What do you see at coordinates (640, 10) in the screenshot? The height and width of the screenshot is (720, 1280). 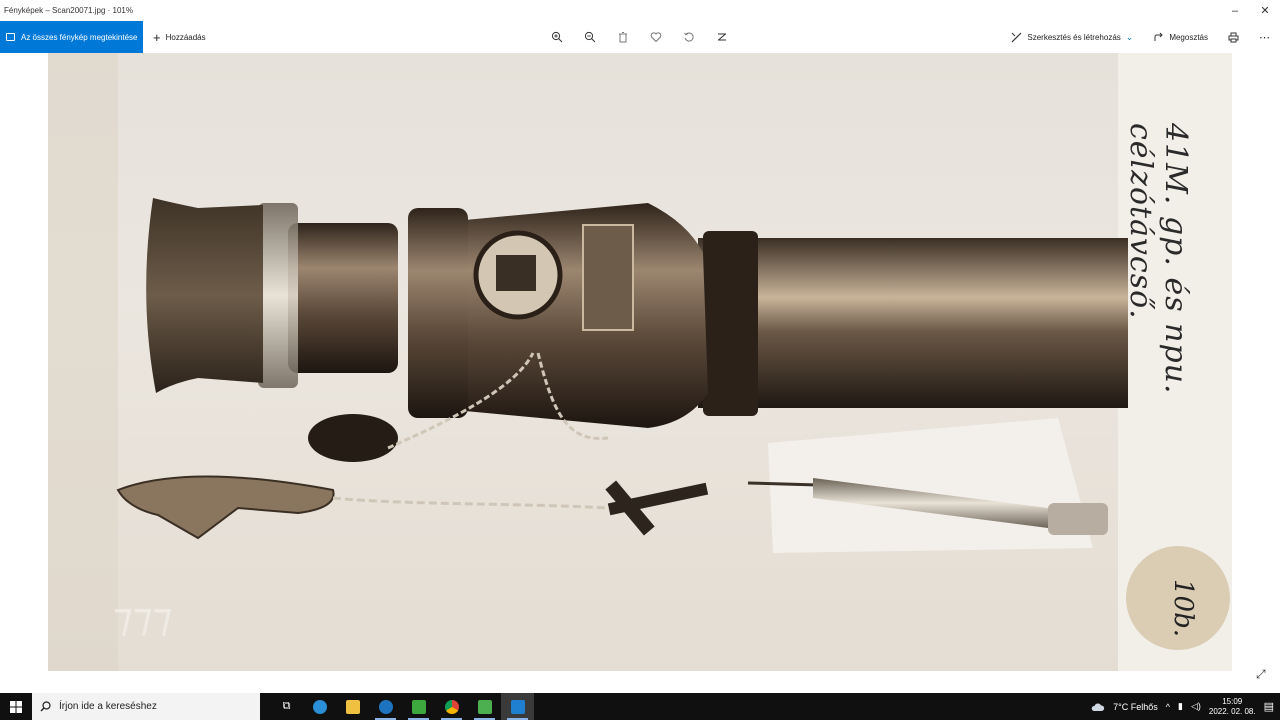 I see `title-bar: Fényképek – Scan20071.jpg · 101% – ✕` at bounding box center [640, 10].